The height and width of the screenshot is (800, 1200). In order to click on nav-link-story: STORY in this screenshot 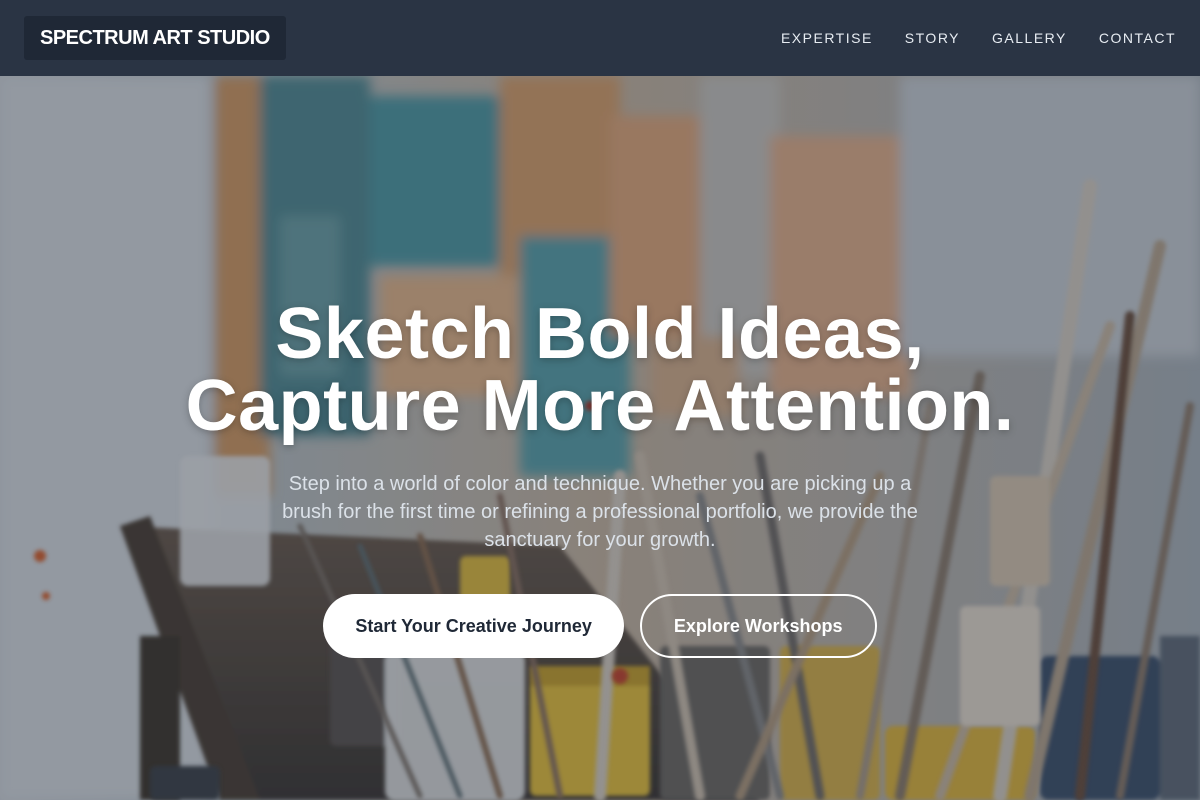, I will do `click(932, 38)`.